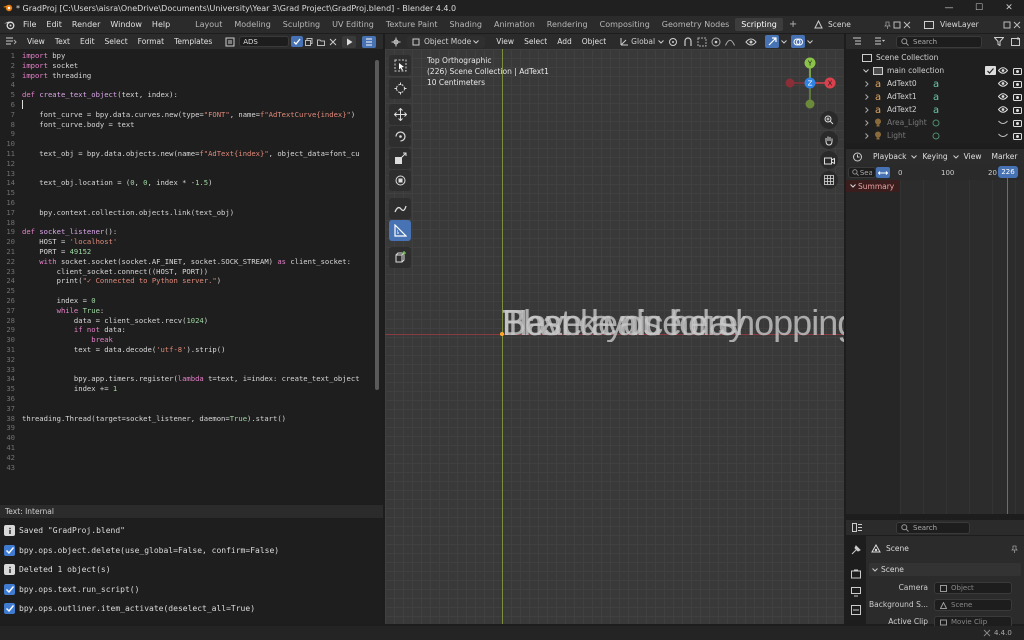 Image resolution: width=1024 pixels, height=640 pixels. I want to click on outliner-item: Light, so click(935, 135).